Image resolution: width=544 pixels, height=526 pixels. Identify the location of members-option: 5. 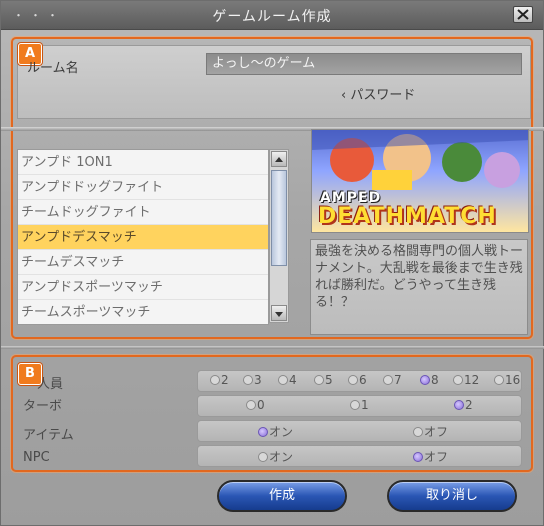
(323, 380).